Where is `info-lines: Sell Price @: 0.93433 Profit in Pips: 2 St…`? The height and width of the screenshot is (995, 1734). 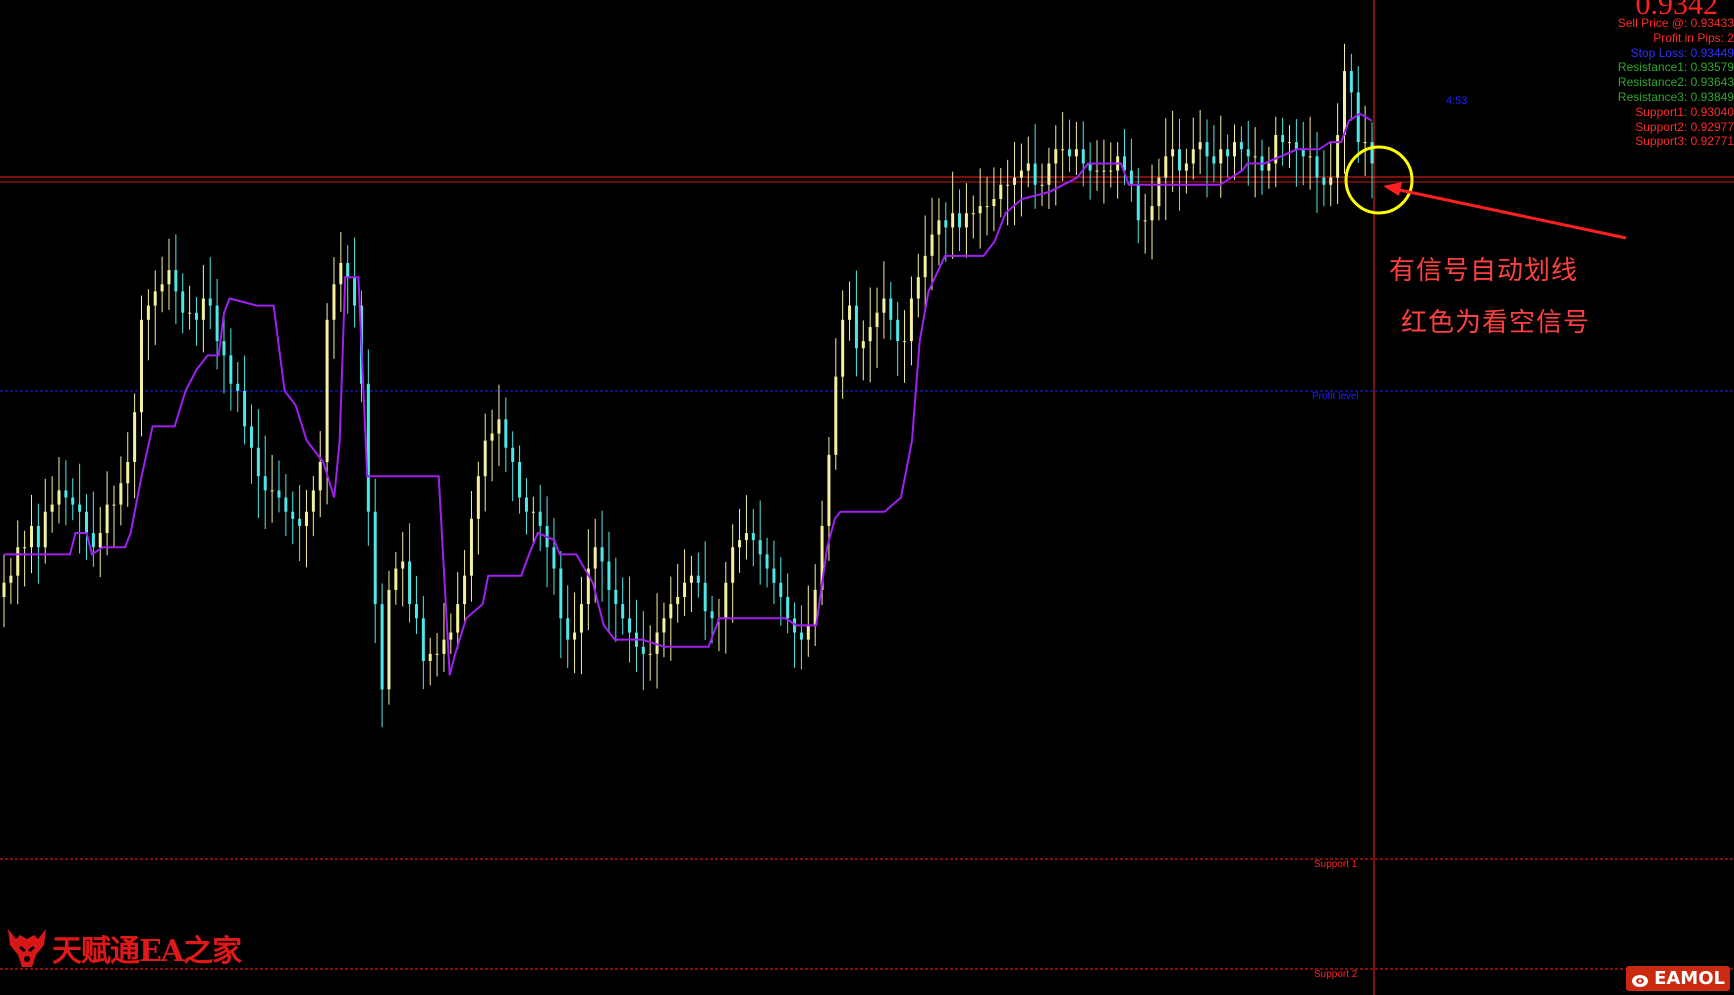 info-lines: Sell Price @: 0.93433 Profit in Pips: 2 St… is located at coordinates (1654, 82).